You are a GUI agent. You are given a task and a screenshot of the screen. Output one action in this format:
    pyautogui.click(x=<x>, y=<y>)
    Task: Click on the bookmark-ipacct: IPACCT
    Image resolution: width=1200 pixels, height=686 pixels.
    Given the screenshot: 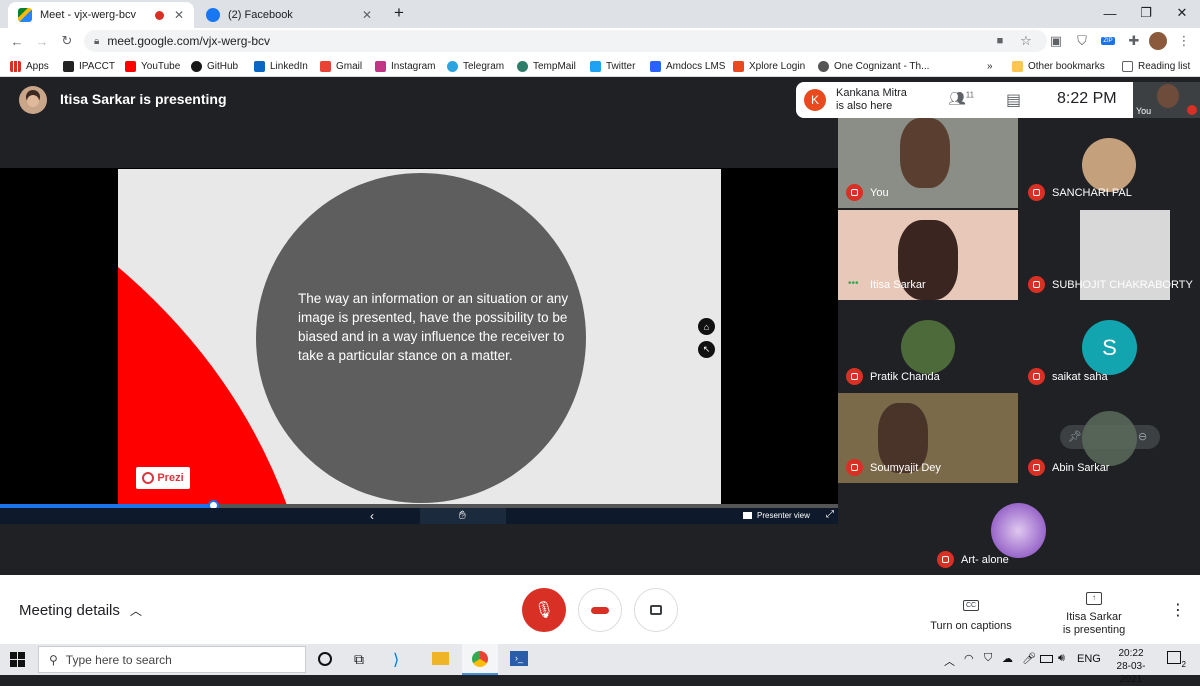 What is the action you would take?
    pyautogui.click(x=89, y=66)
    